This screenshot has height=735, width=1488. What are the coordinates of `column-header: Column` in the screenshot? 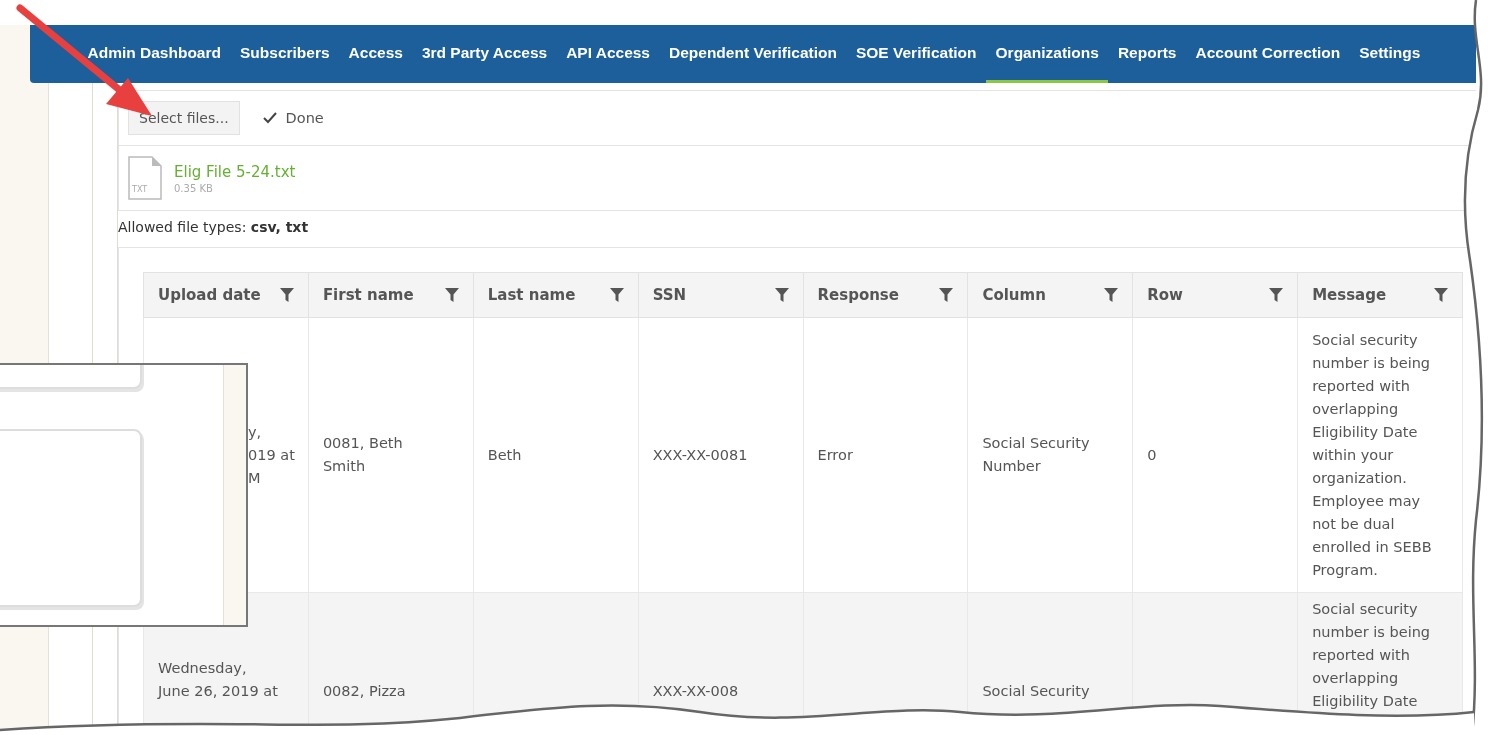 It's located at (1050, 295).